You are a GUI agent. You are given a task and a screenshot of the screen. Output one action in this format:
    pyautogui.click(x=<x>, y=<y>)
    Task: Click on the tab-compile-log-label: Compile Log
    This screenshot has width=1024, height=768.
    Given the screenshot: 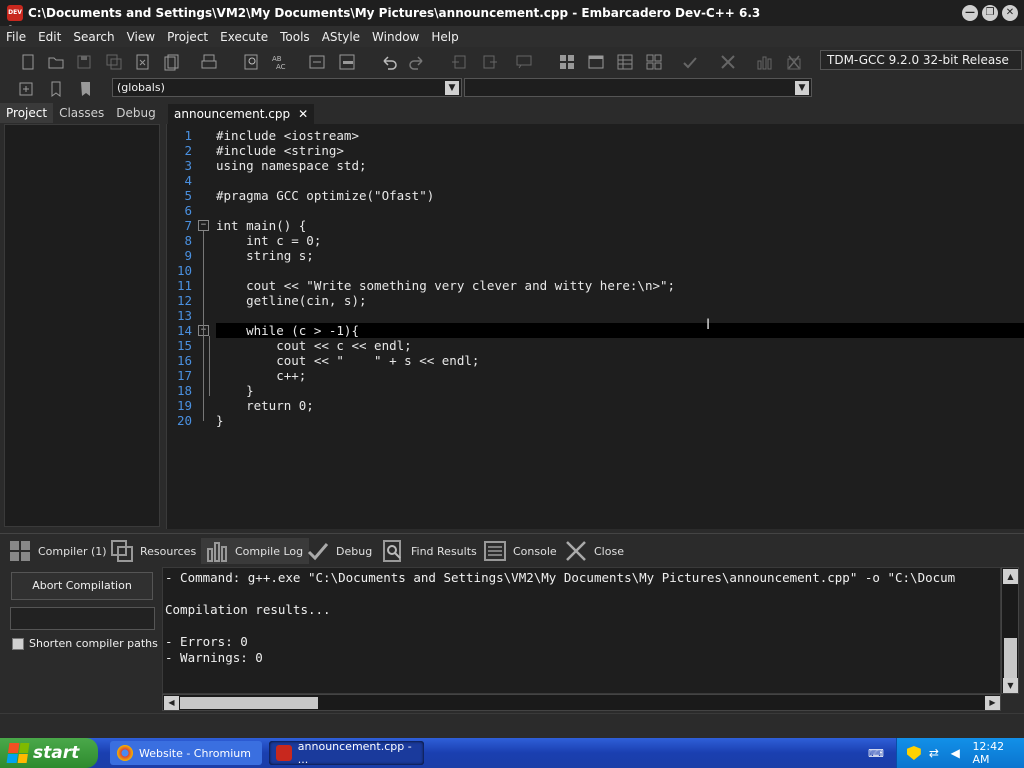 What is the action you would take?
    pyautogui.click(x=269, y=551)
    